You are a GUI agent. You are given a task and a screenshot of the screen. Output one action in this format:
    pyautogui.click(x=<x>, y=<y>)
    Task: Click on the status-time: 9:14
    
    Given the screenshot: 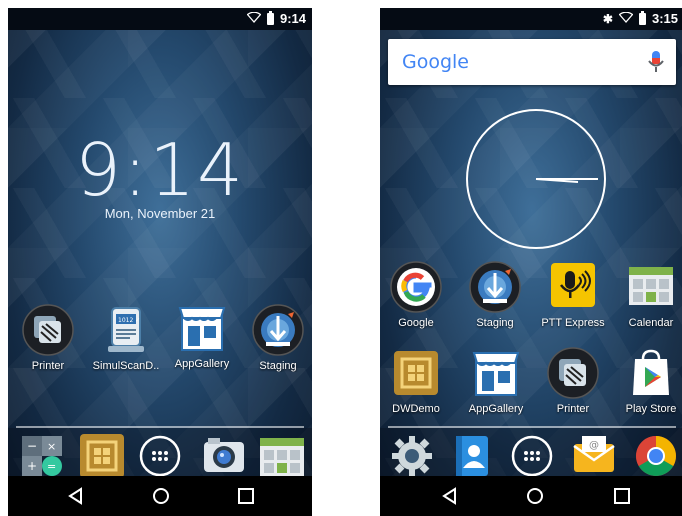 What is the action you would take?
    pyautogui.click(x=292, y=18)
    